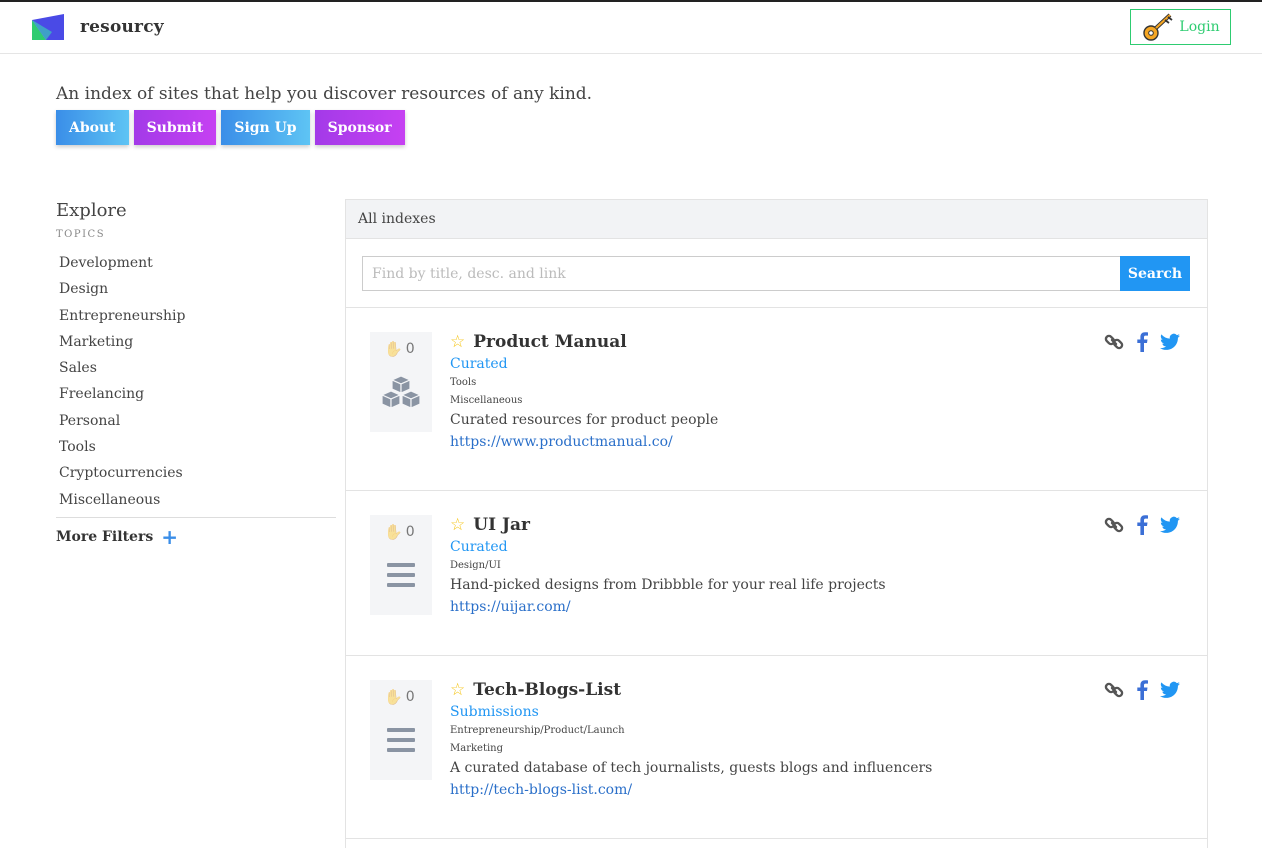 This screenshot has height=848, width=1262. I want to click on item-title-row: ☆ UI Jar, so click(668, 525).